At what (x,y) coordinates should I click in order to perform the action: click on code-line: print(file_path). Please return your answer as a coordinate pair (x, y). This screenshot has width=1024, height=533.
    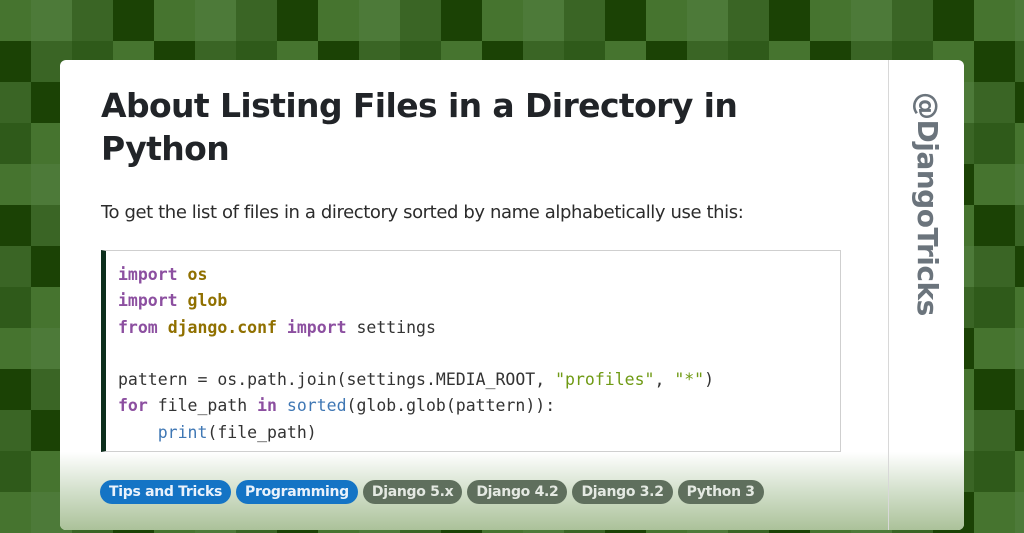
    Looking at the image, I should click on (416, 433).